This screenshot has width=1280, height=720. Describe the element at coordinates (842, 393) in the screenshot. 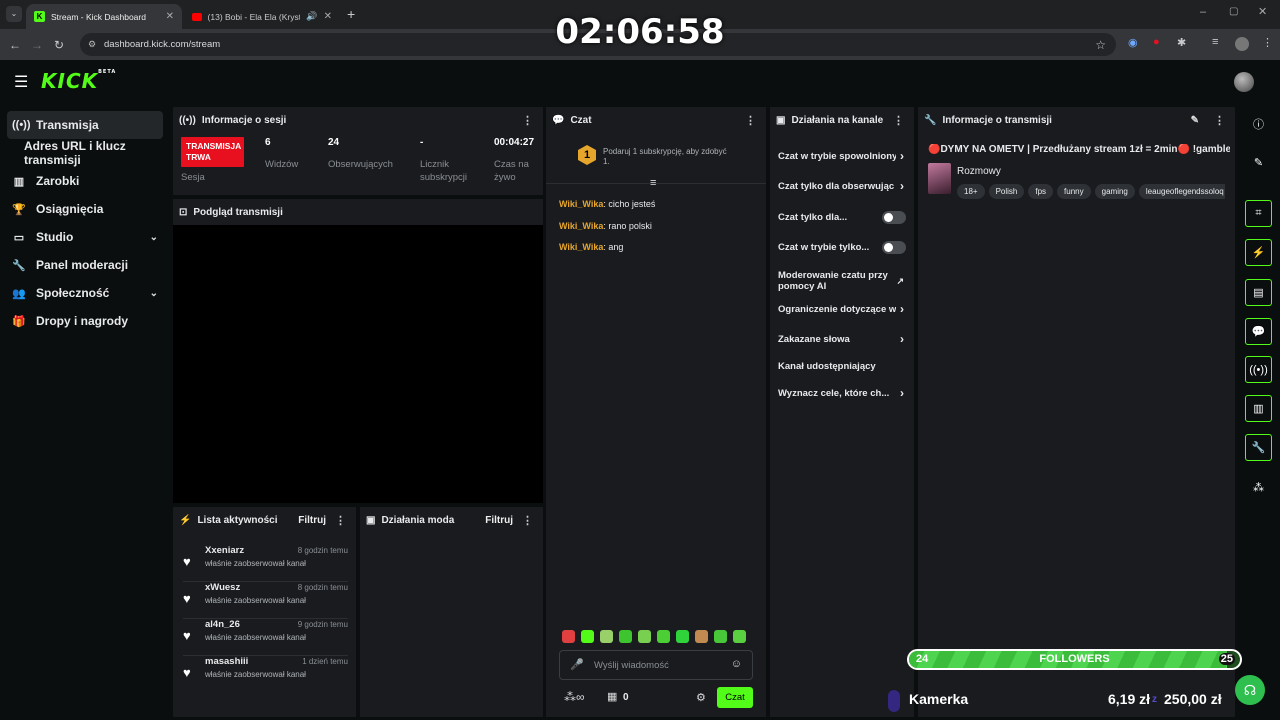

I see `goals-setting: Wyznacz cele, które ch... ›` at that location.